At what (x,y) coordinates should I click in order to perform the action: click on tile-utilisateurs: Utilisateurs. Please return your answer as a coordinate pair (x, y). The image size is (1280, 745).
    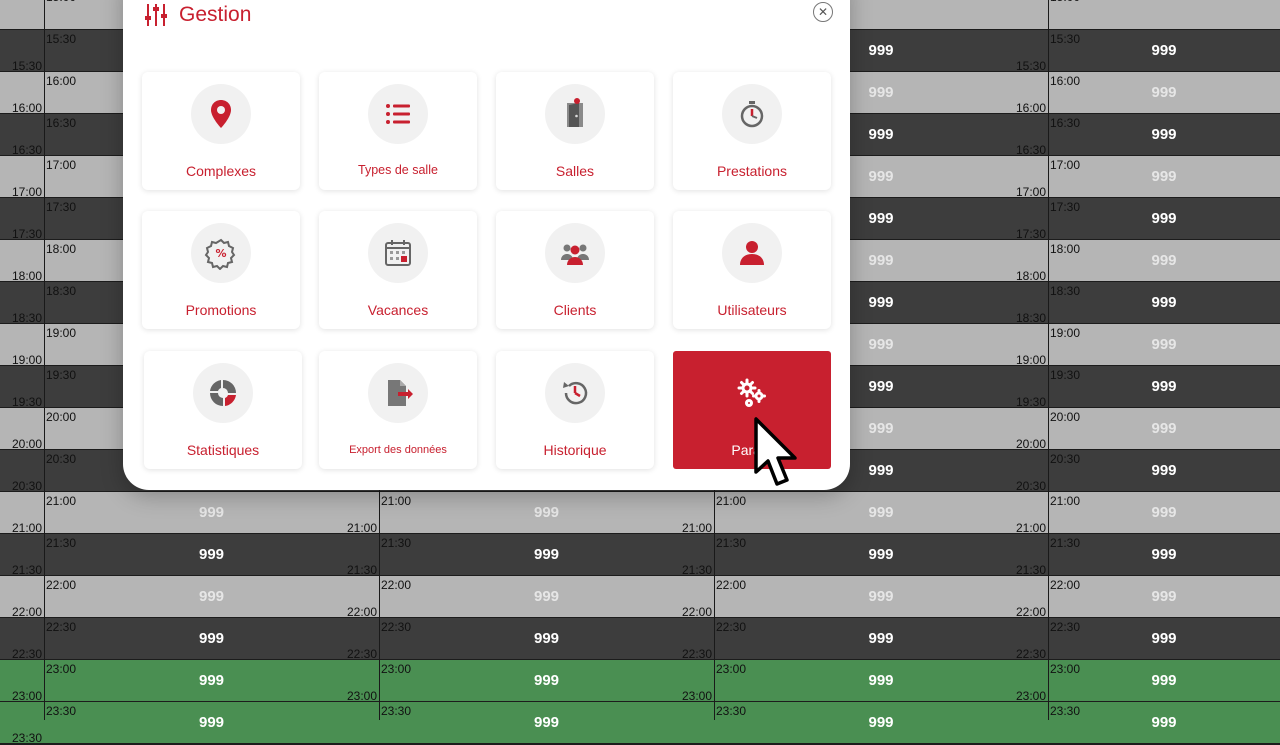
    Looking at the image, I should click on (752, 270).